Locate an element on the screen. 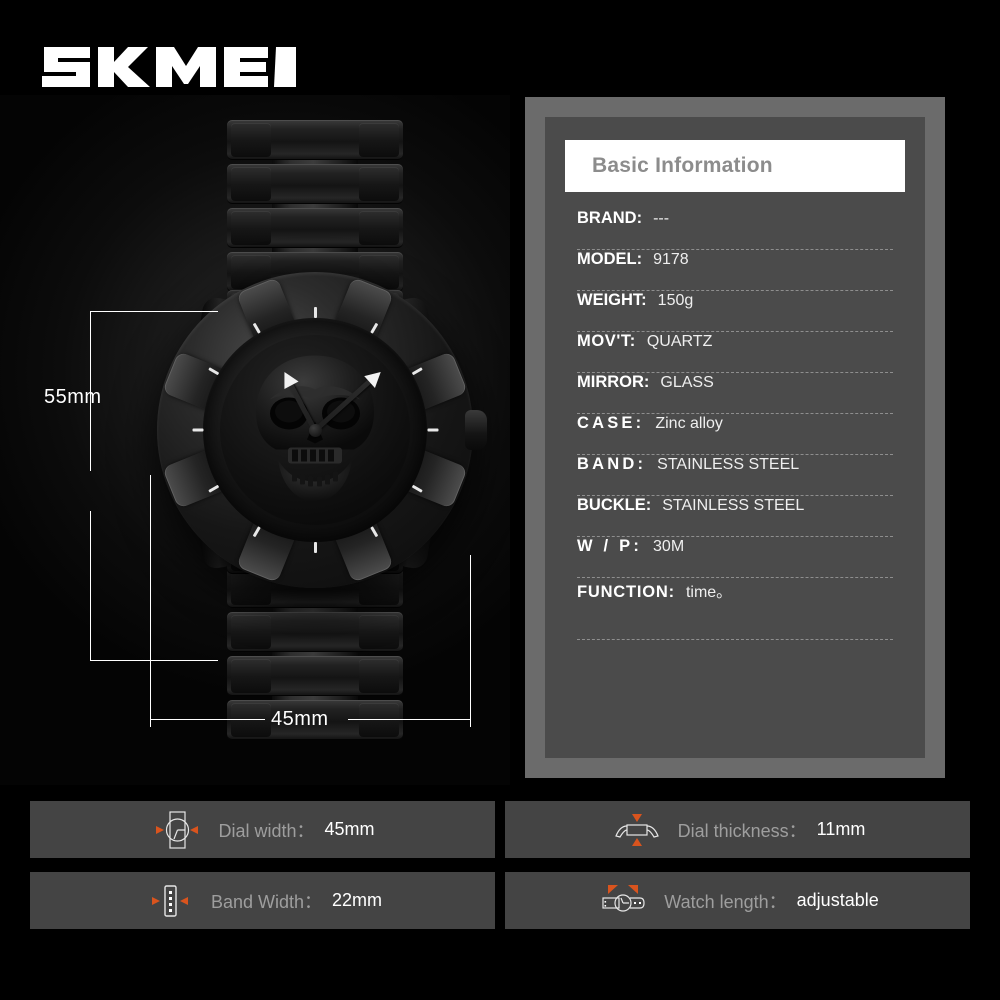 Image resolution: width=1000 pixels, height=1000 pixels. spec-header-bar: Basic Information is located at coordinates (735, 166).